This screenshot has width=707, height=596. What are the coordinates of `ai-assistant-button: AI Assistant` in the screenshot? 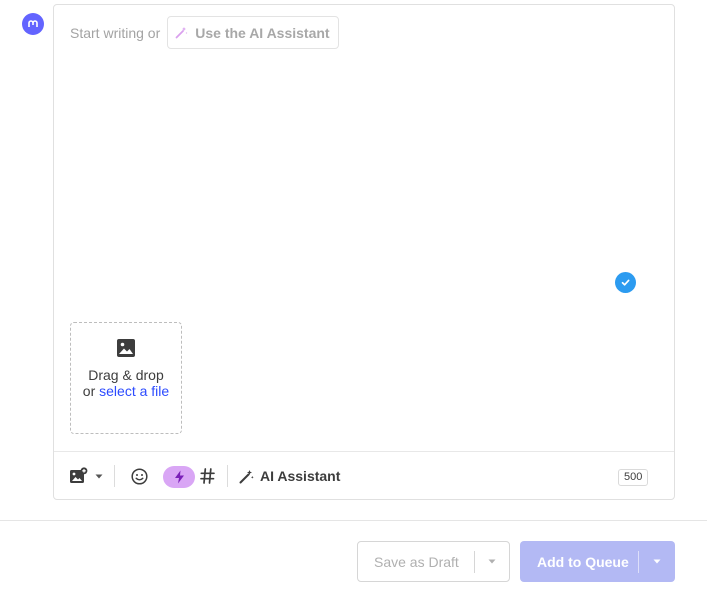 It's located at (289, 476).